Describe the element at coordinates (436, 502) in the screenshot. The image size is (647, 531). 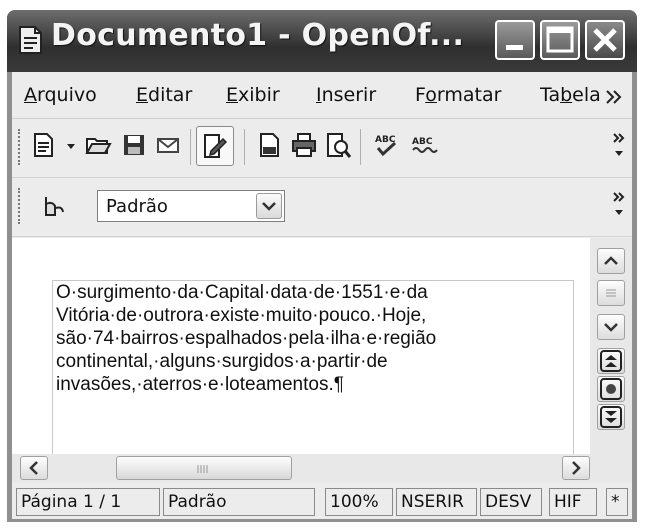
I see `status-insert-mode: NSERIR` at that location.